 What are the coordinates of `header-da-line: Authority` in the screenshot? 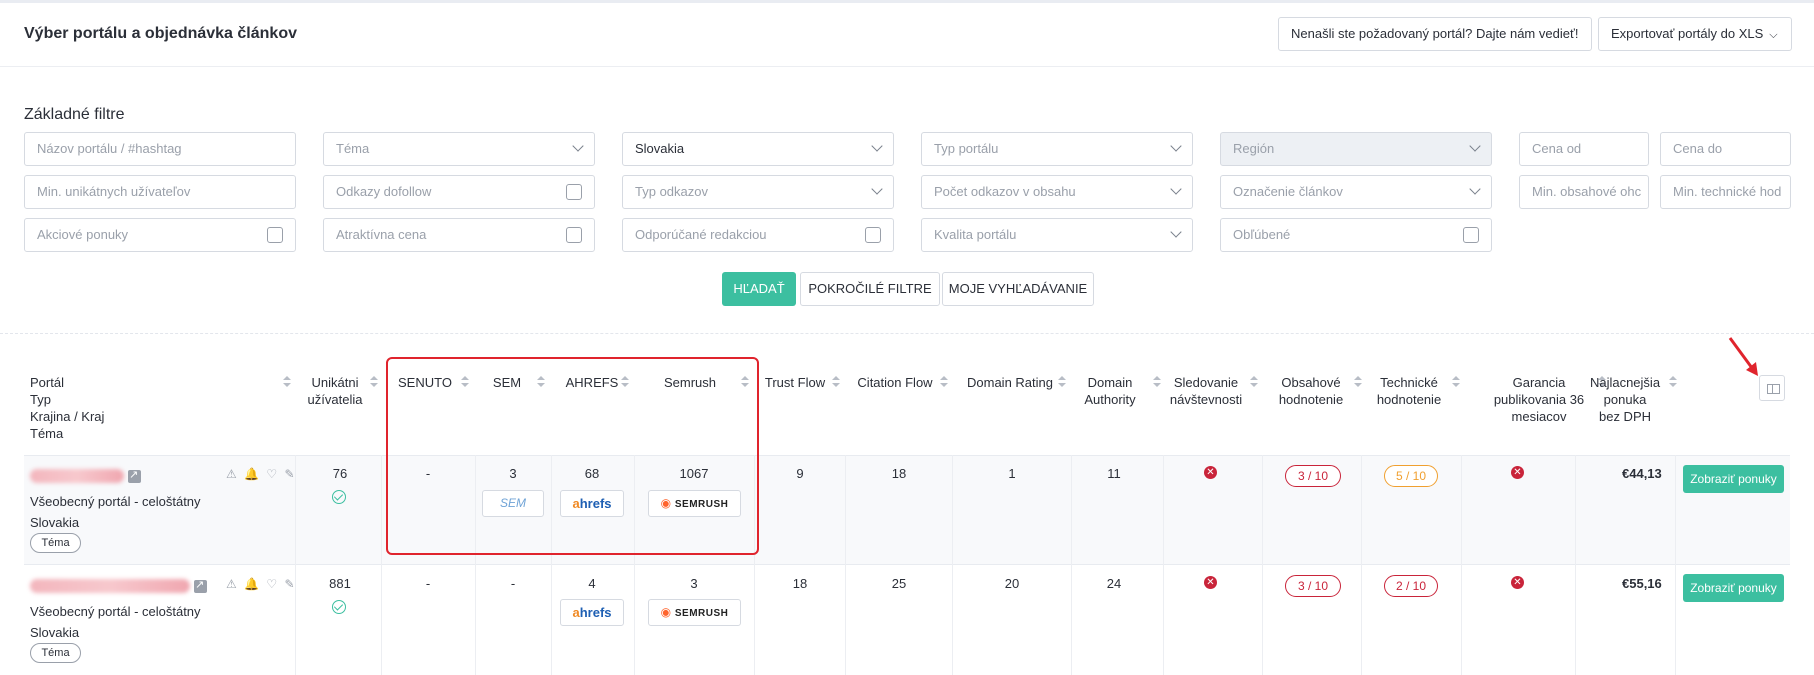 It's located at (1110, 399).